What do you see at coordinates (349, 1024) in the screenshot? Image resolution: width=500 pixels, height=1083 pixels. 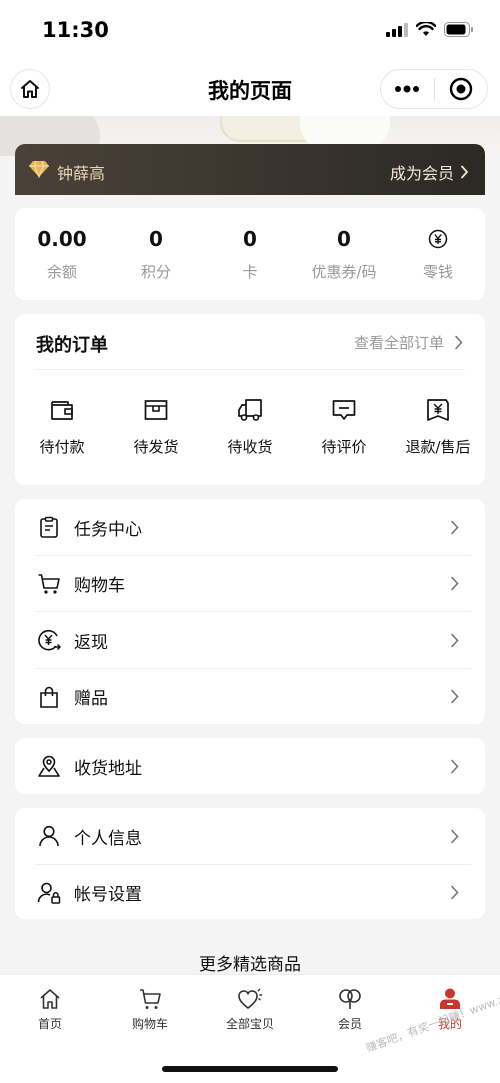 I see `tab-label: 会员` at bounding box center [349, 1024].